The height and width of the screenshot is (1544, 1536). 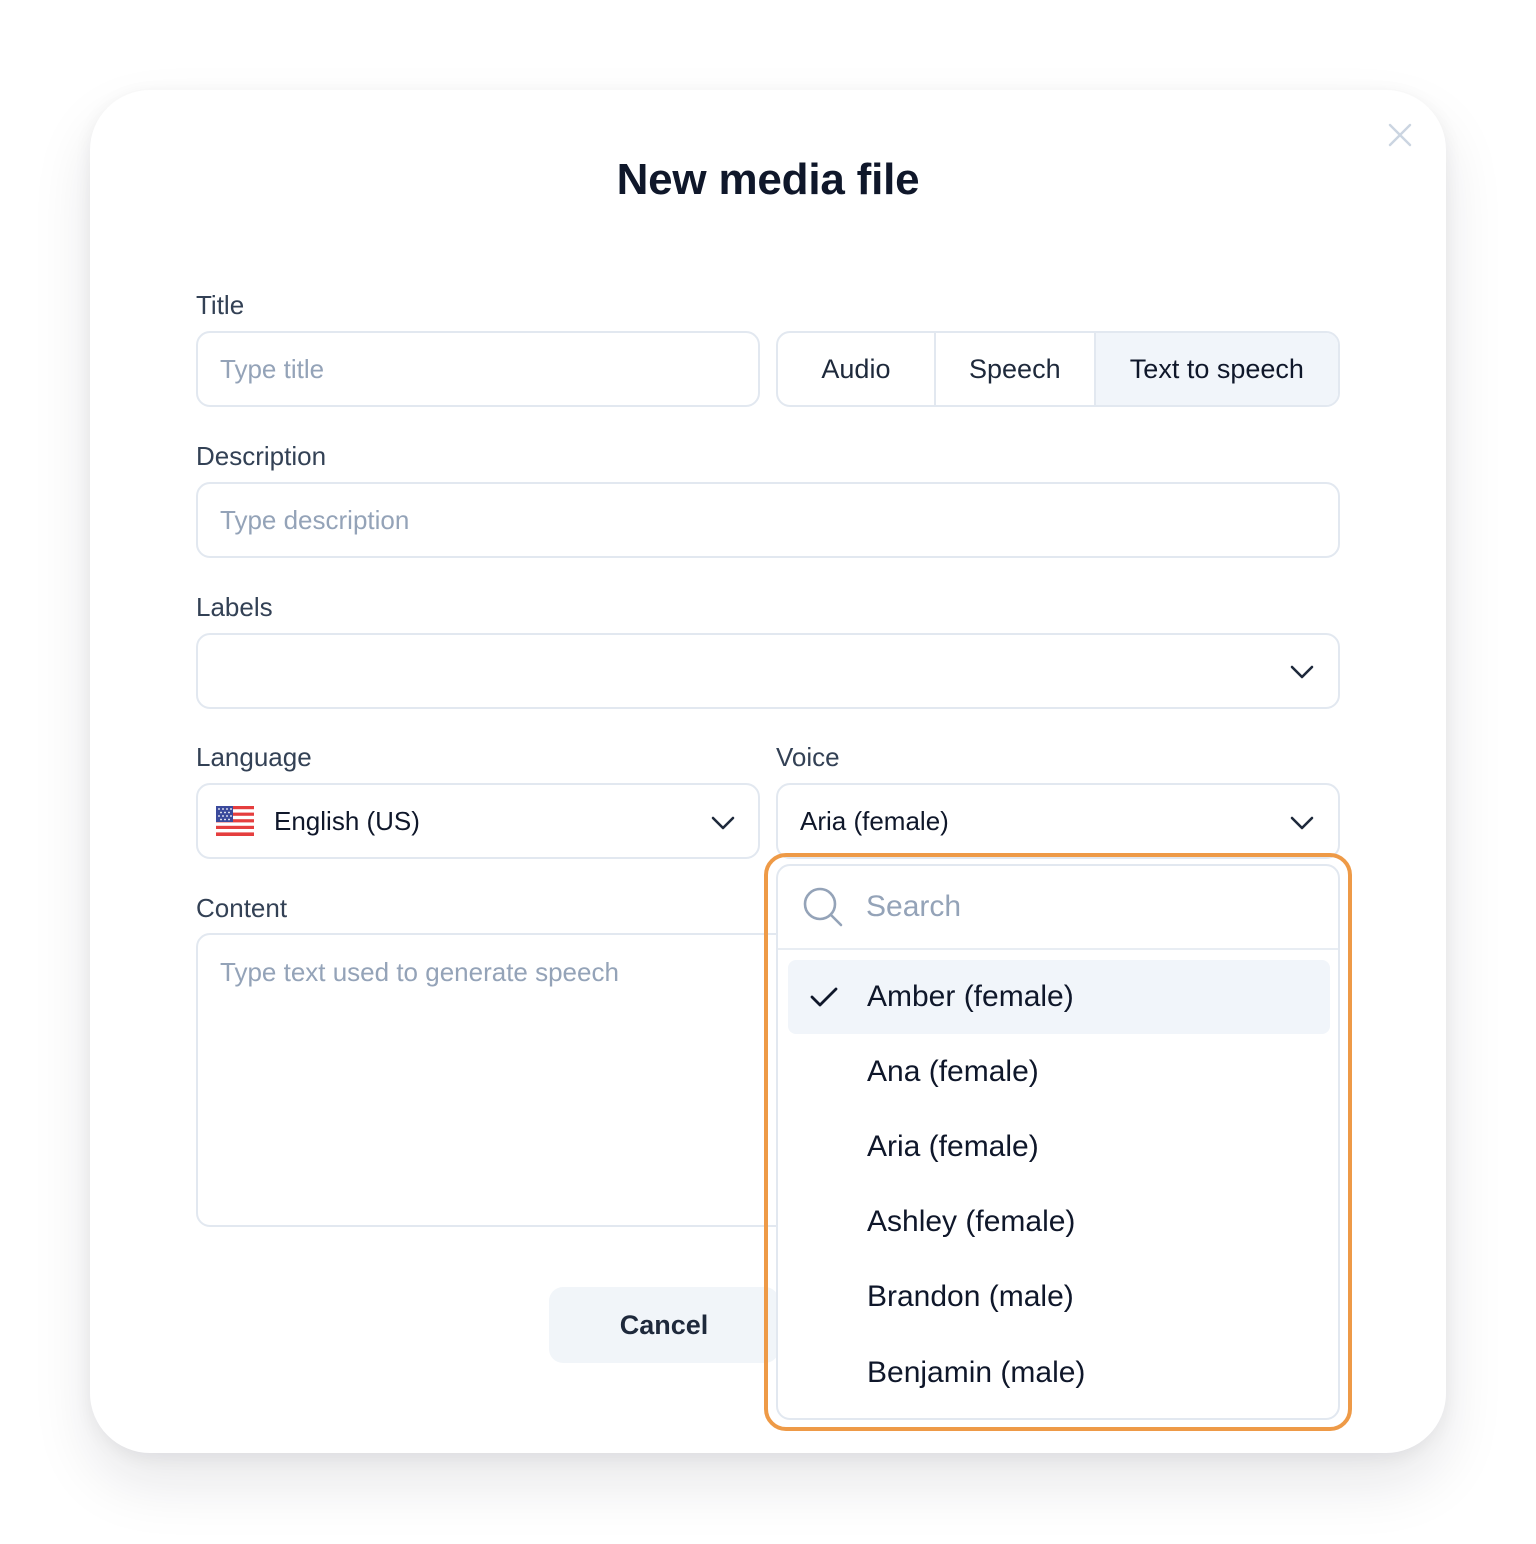 I want to click on content-label: Content, so click(x=242, y=908).